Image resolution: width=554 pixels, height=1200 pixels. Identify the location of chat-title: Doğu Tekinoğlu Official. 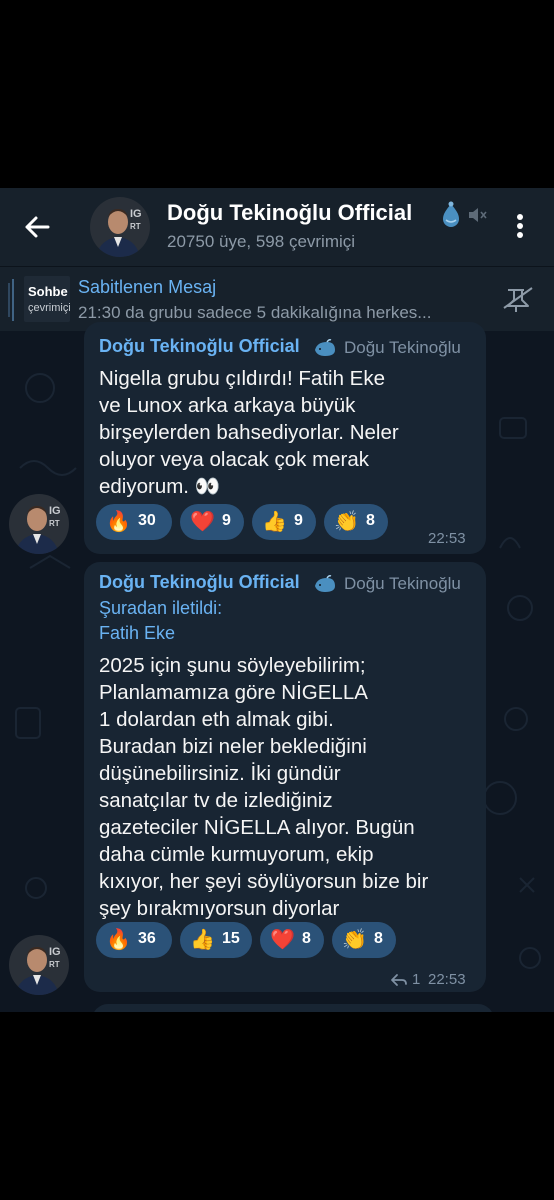
(289, 213).